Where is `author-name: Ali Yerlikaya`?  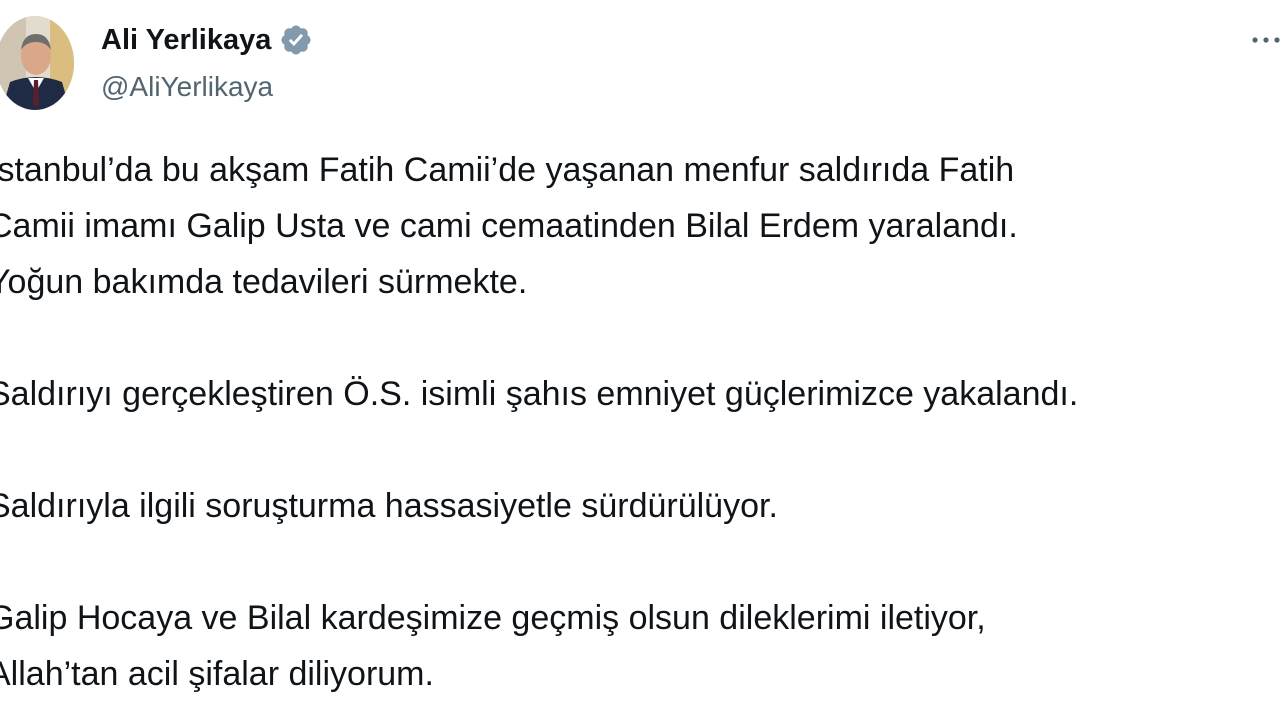
author-name: Ali Yerlikaya is located at coordinates (207, 40).